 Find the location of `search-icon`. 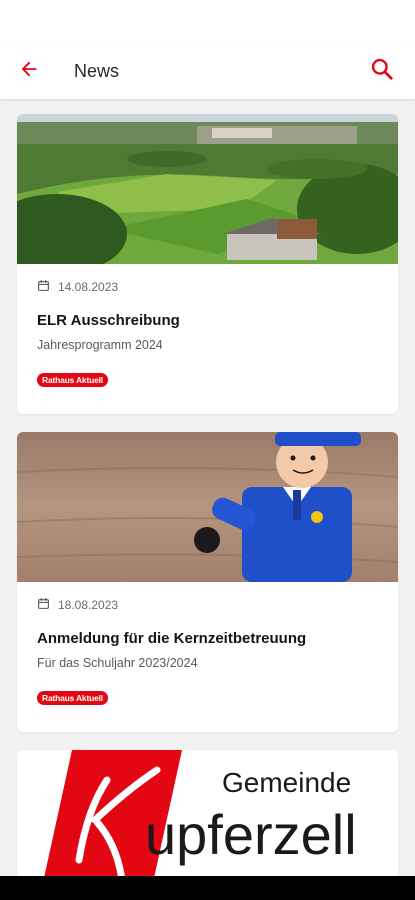

search-icon is located at coordinates (382, 71).